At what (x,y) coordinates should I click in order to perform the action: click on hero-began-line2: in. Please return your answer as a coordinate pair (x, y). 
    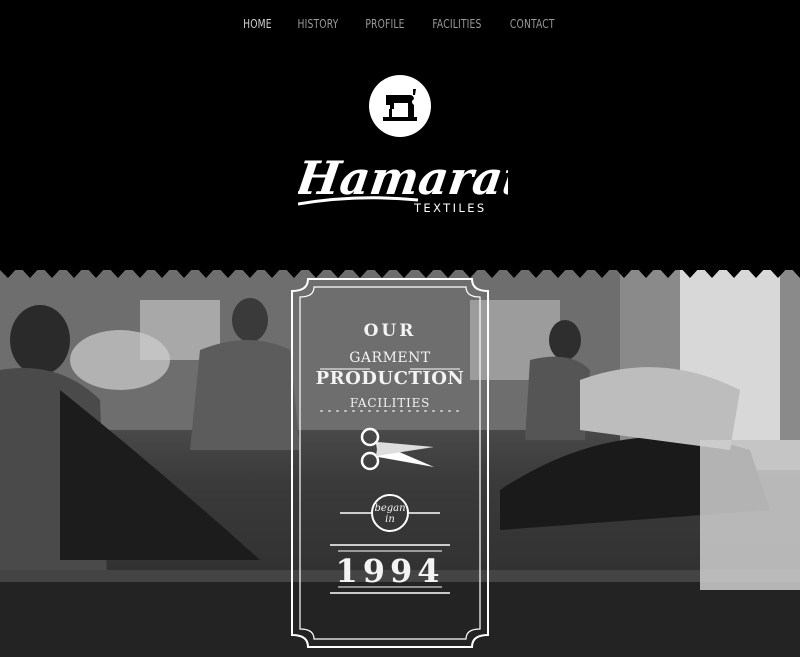
    Looking at the image, I should click on (390, 519).